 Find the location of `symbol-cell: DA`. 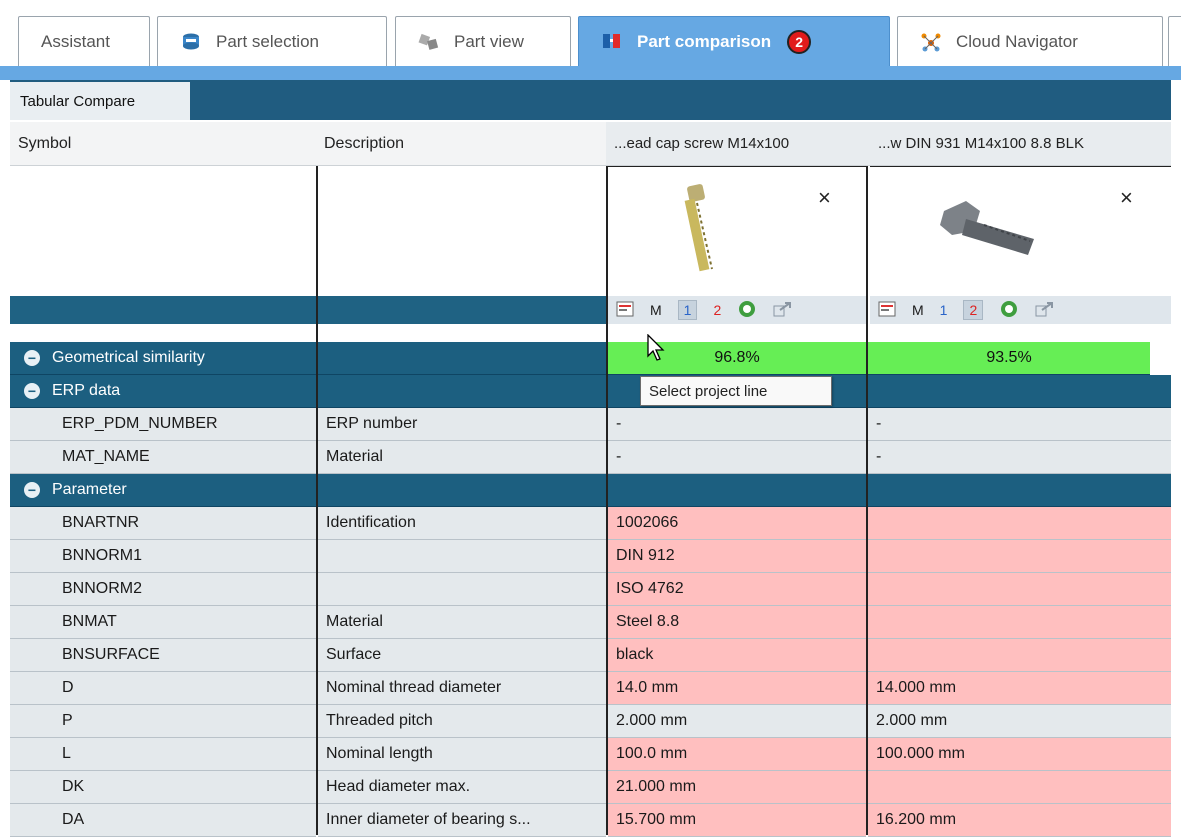

symbol-cell: DA is located at coordinates (163, 820).